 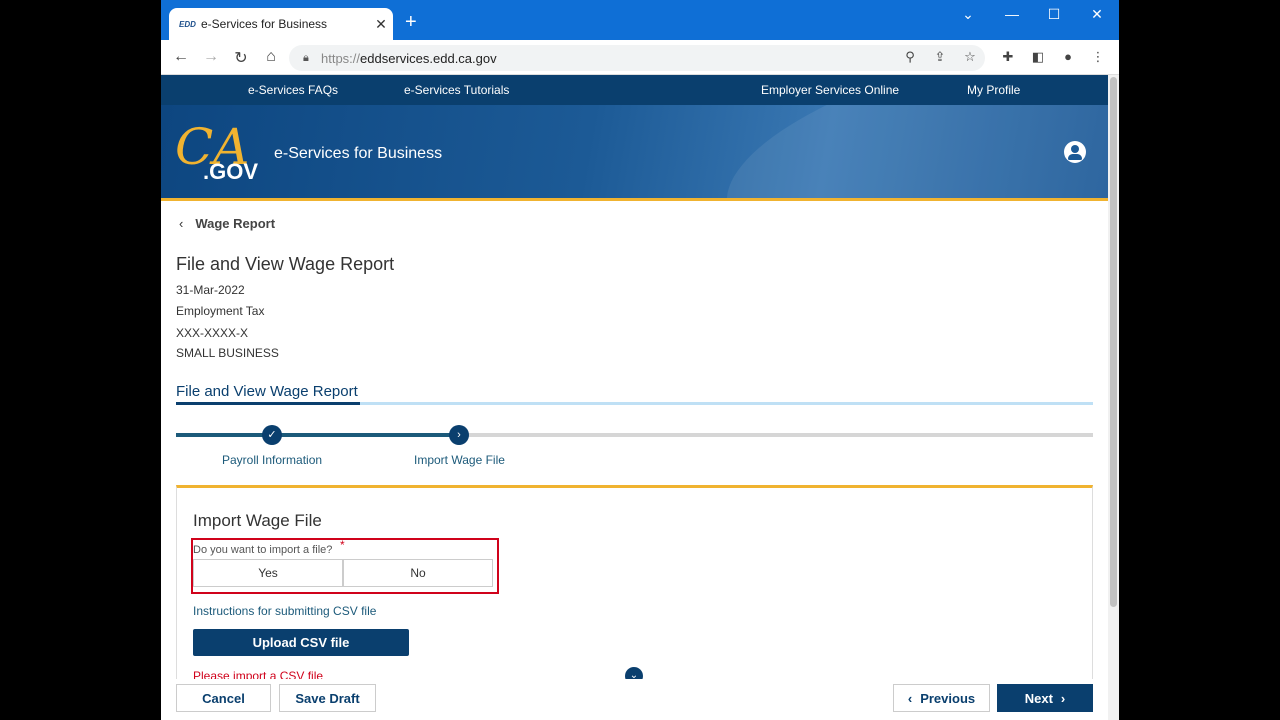 What do you see at coordinates (907, 151) in the screenshot?
I see `banner-swoosh` at bounding box center [907, 151].